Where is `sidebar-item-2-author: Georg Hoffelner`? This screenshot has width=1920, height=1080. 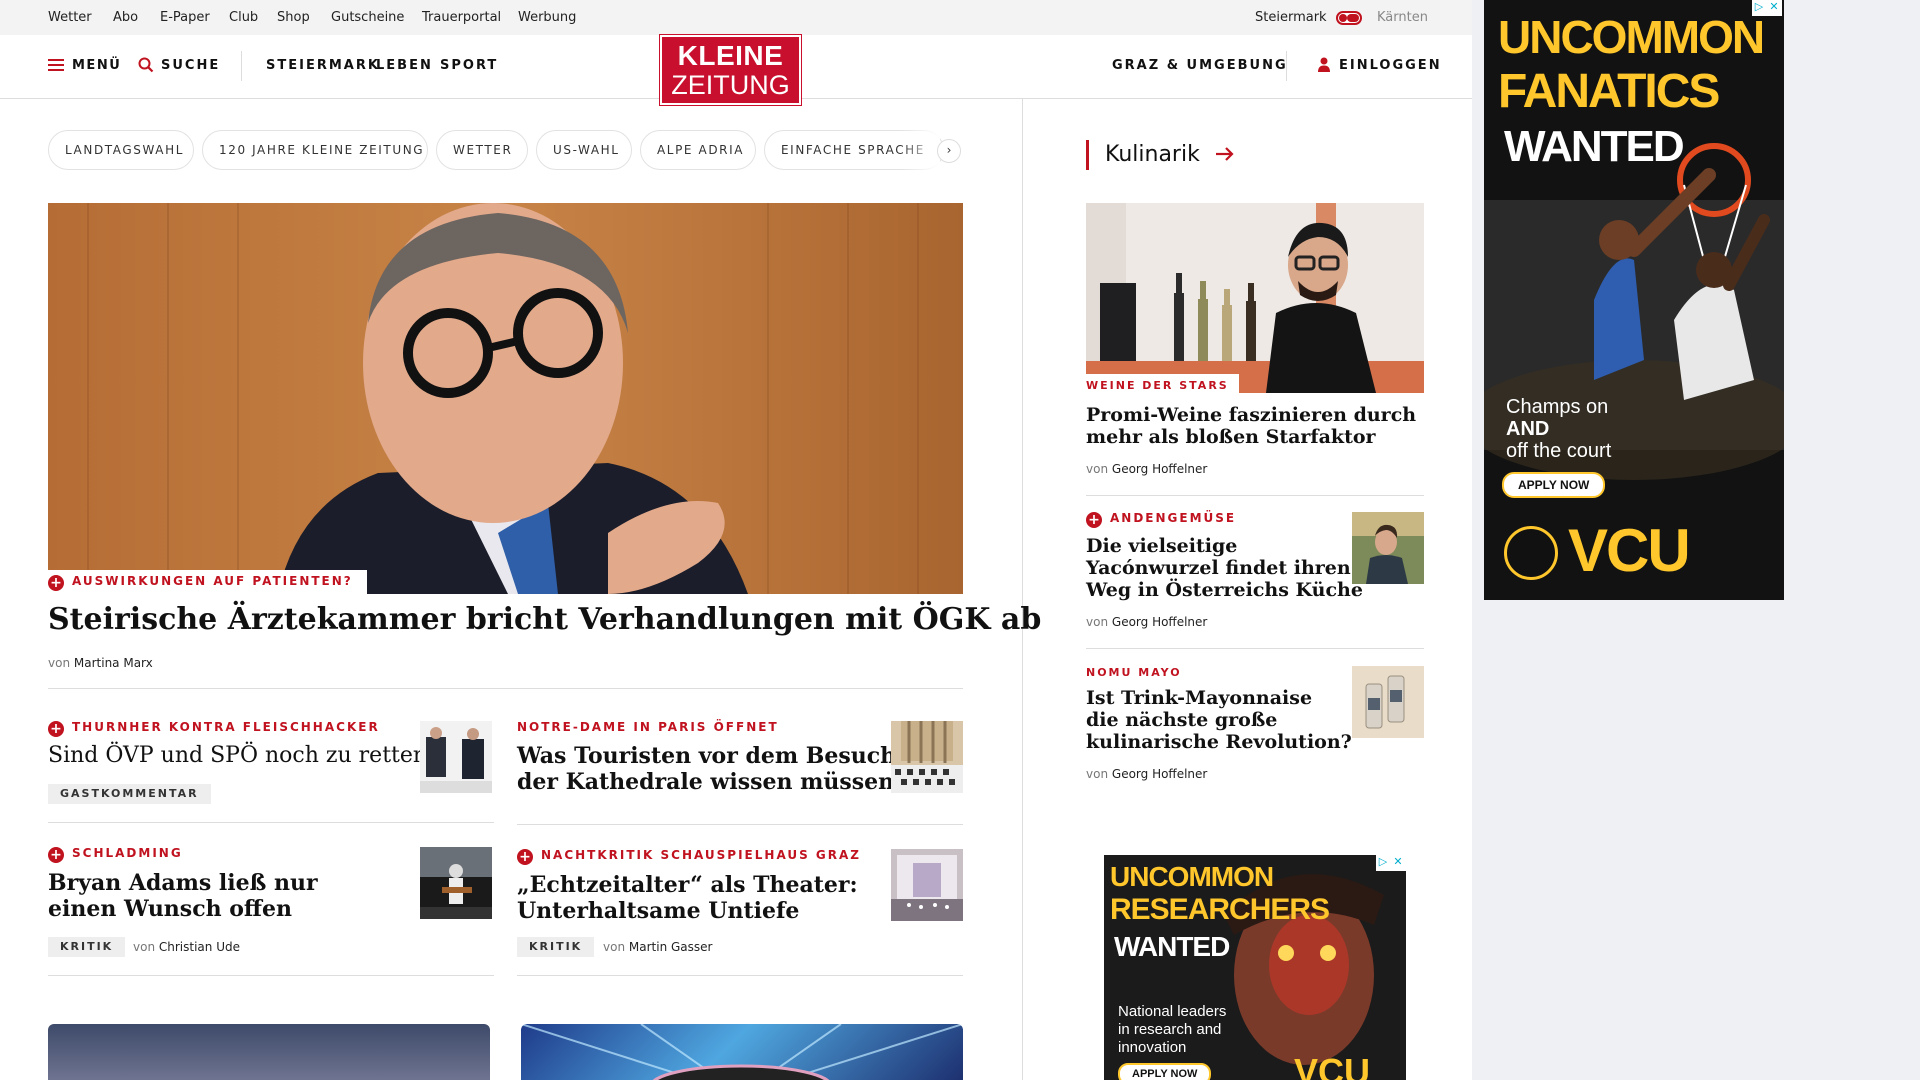 sidebar-item-2-author: Georg Hoffelner is located at coordinates (1159, 774).